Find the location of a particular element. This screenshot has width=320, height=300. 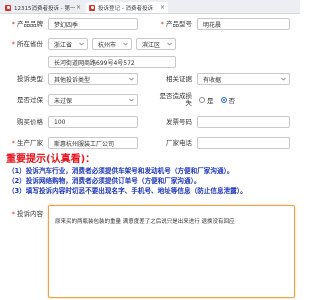

browser-tab-strip: 12315消费者投诉 - 第一站 × 投诉登记 - 消费者投诉 × is located at coordinates (150, 7).